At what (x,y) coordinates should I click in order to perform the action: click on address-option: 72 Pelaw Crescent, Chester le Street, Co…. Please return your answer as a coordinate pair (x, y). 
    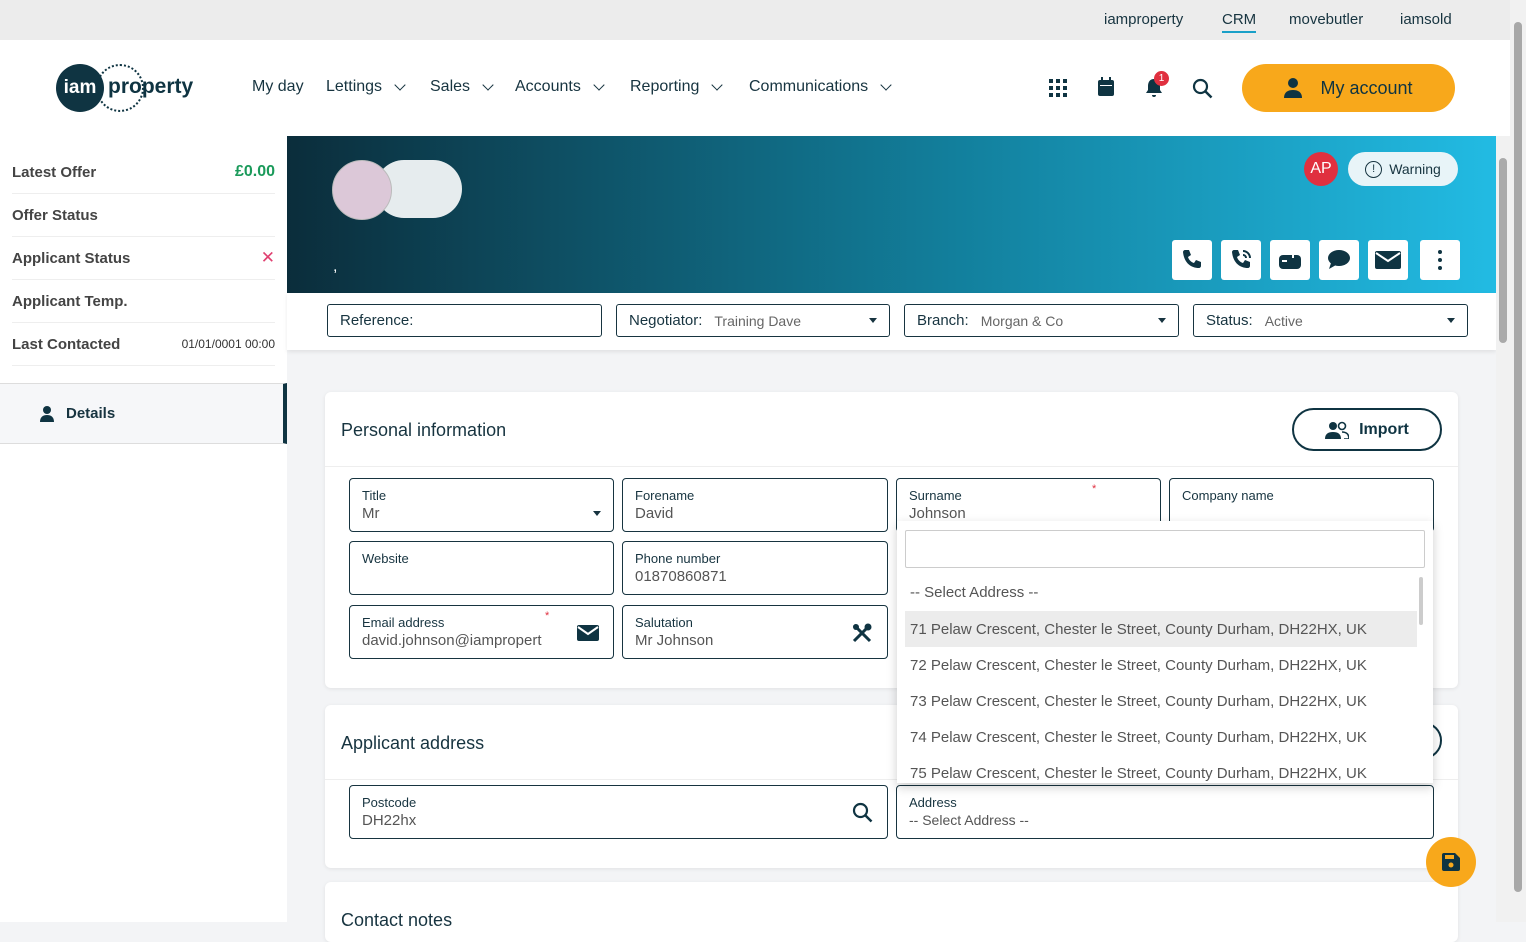
    Looking at the image, I should click on (1157, 665).